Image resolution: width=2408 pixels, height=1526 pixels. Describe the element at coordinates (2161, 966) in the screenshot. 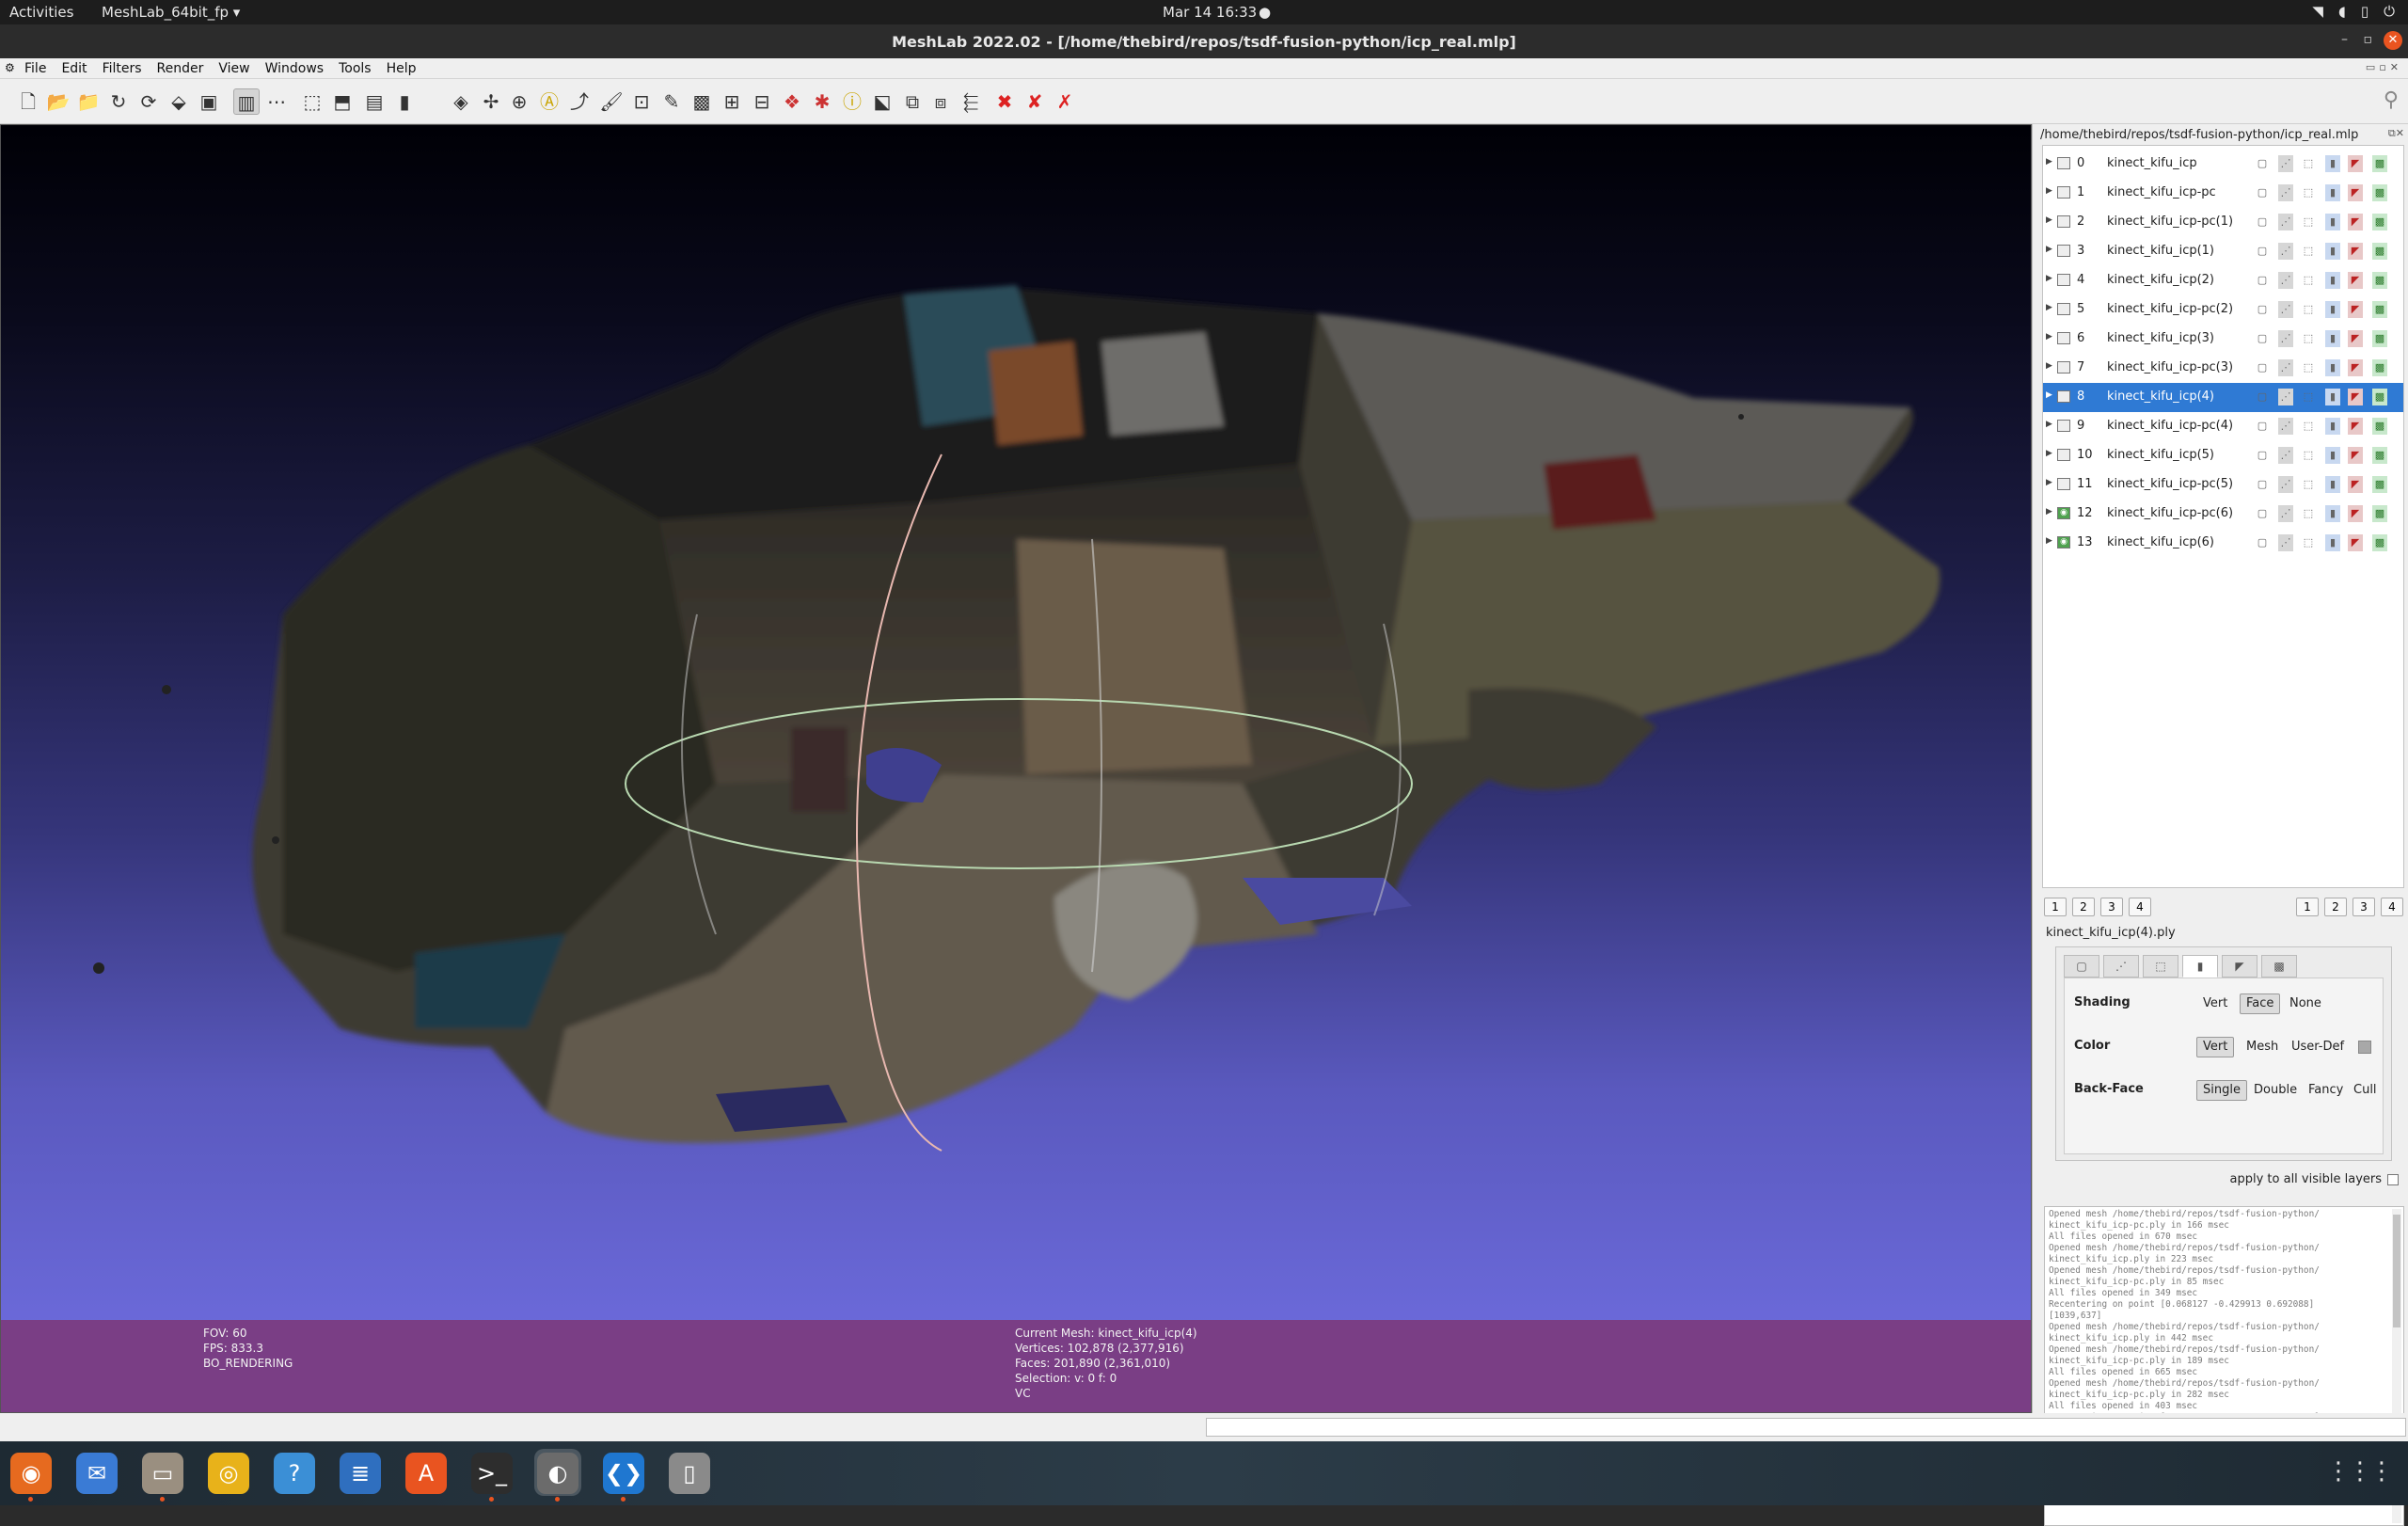

I see `wire-tab-icon: ⬚` at that location.